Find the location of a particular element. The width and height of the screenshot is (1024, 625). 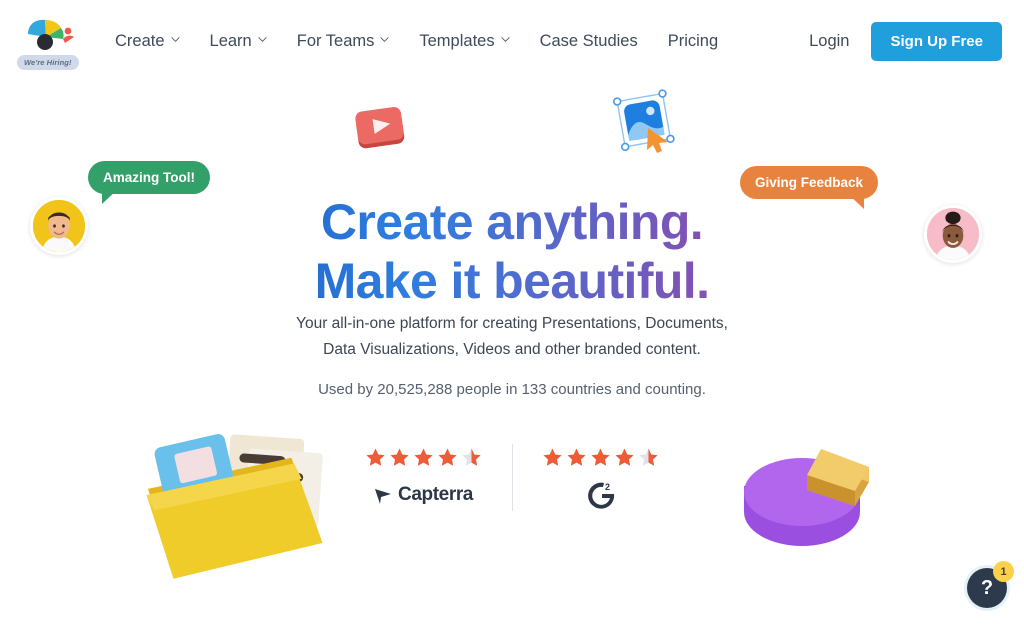

nav-item-pricing: Pricing is located at coordinates (693, 41).